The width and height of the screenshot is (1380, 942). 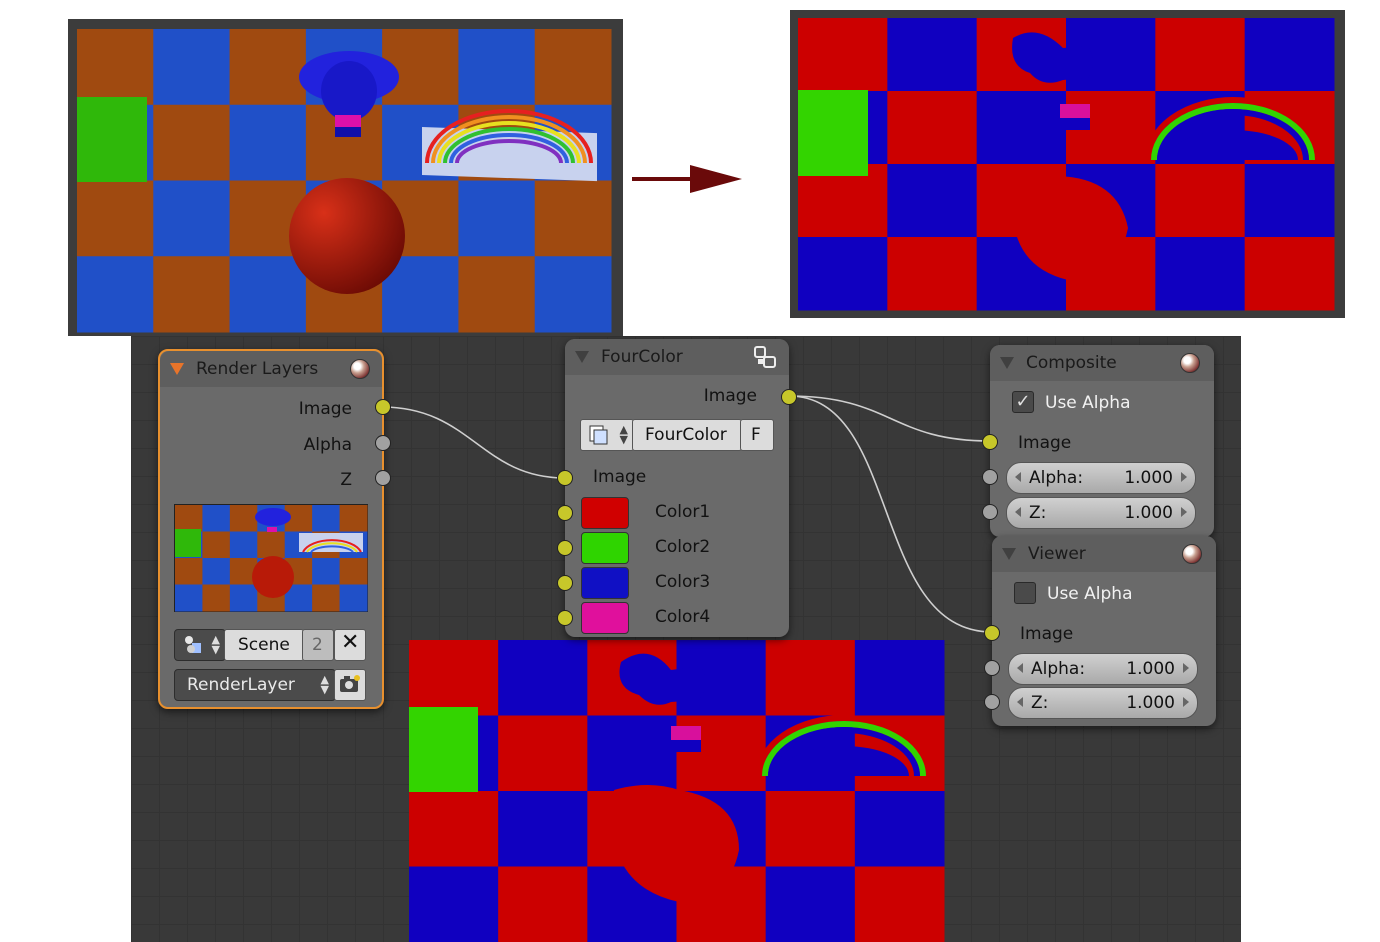 What do you see at coordinates (687, 179) in the screenshot?
I see `arrow-right-icon` at bounding box center [687, 179].